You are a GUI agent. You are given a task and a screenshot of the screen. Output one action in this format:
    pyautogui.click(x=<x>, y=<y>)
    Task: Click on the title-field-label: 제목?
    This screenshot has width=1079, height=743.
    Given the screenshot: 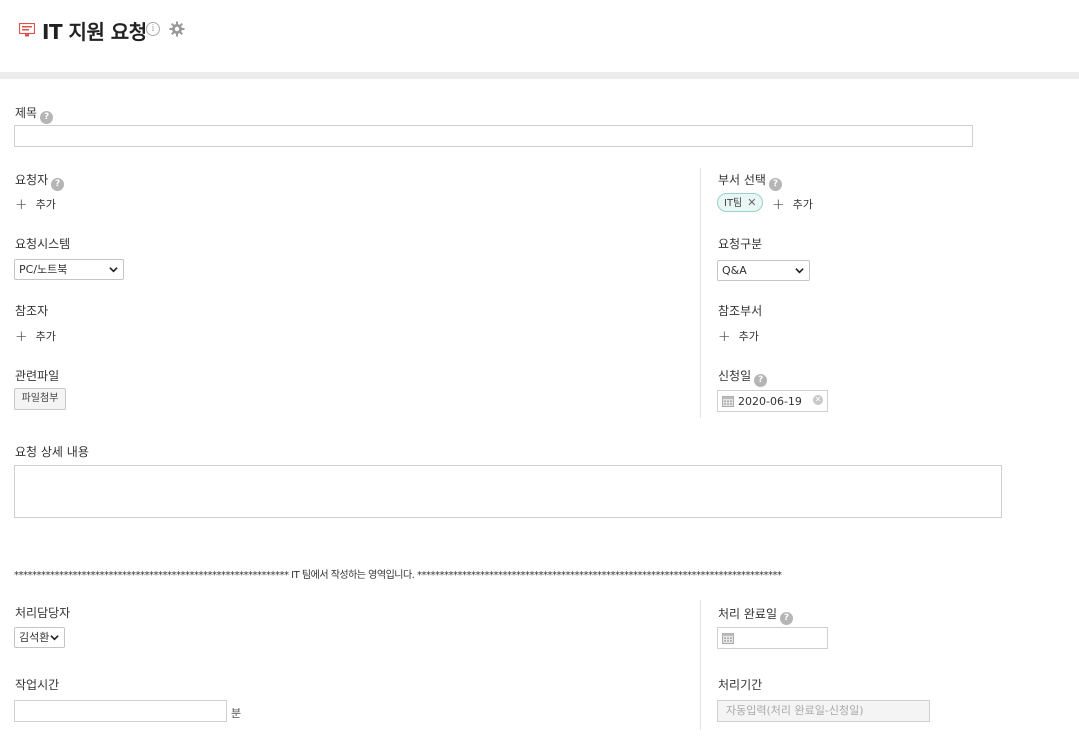 What is the action you would take?
    pyautogui.click(x=34, y=114)
    